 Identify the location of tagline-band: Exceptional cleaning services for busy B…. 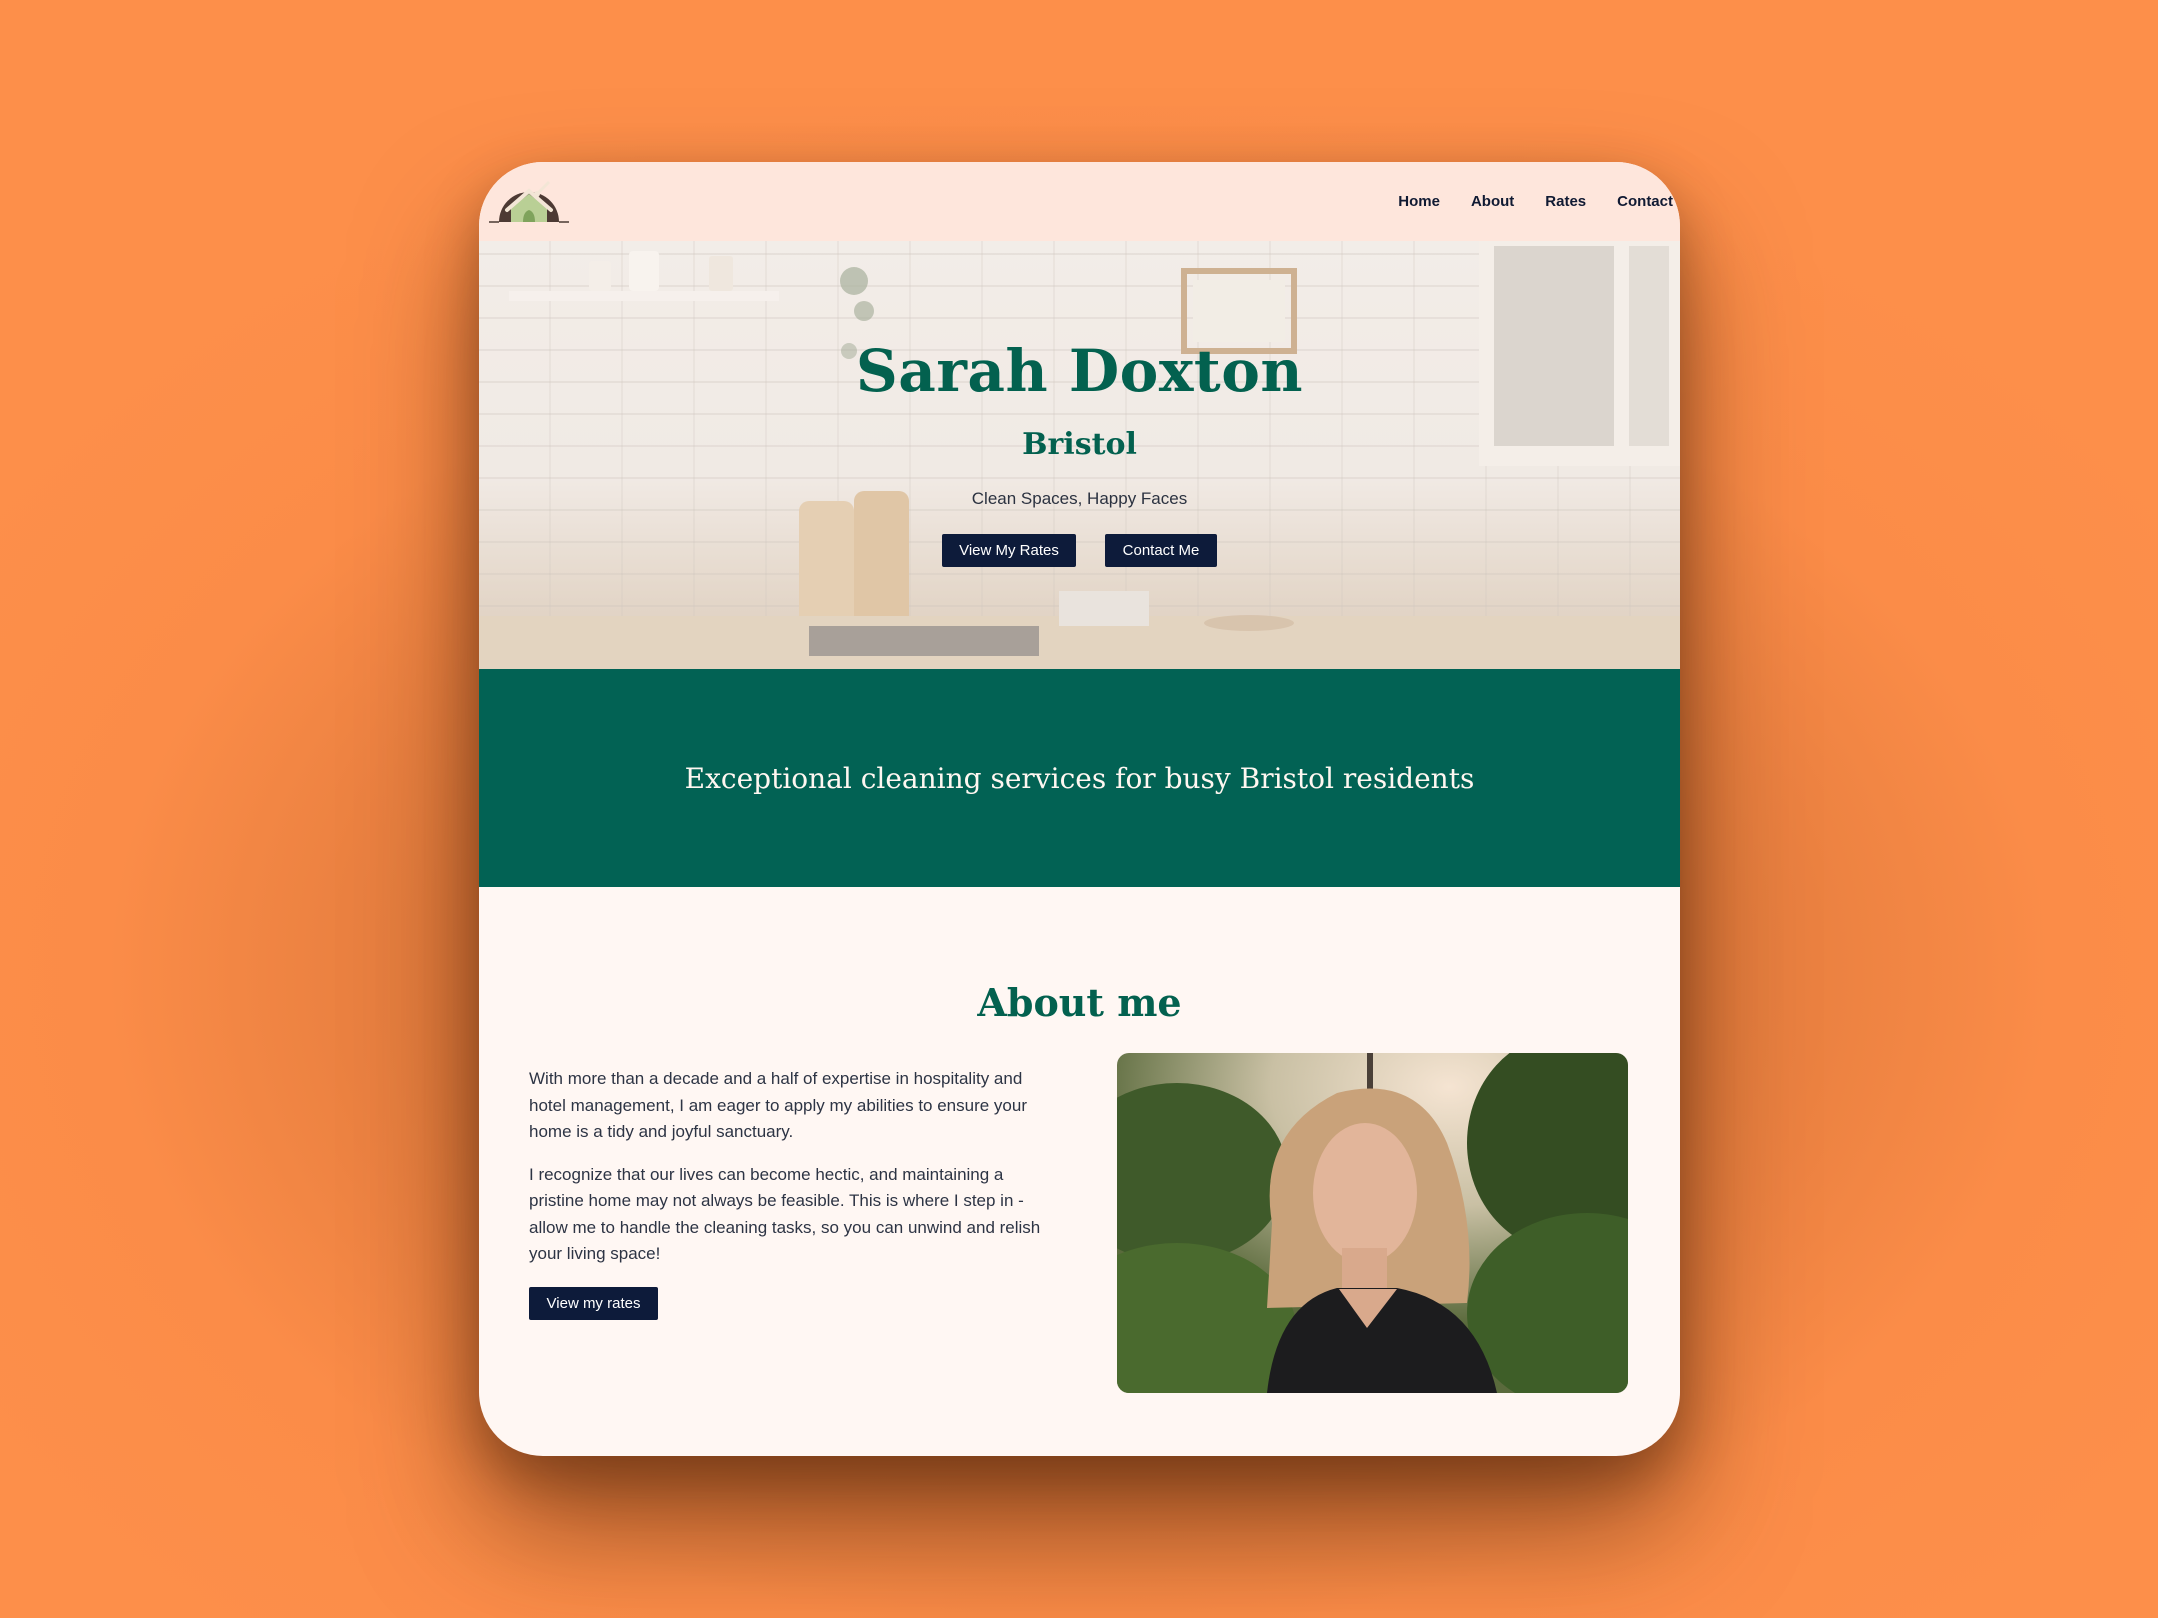
(1079, 778).